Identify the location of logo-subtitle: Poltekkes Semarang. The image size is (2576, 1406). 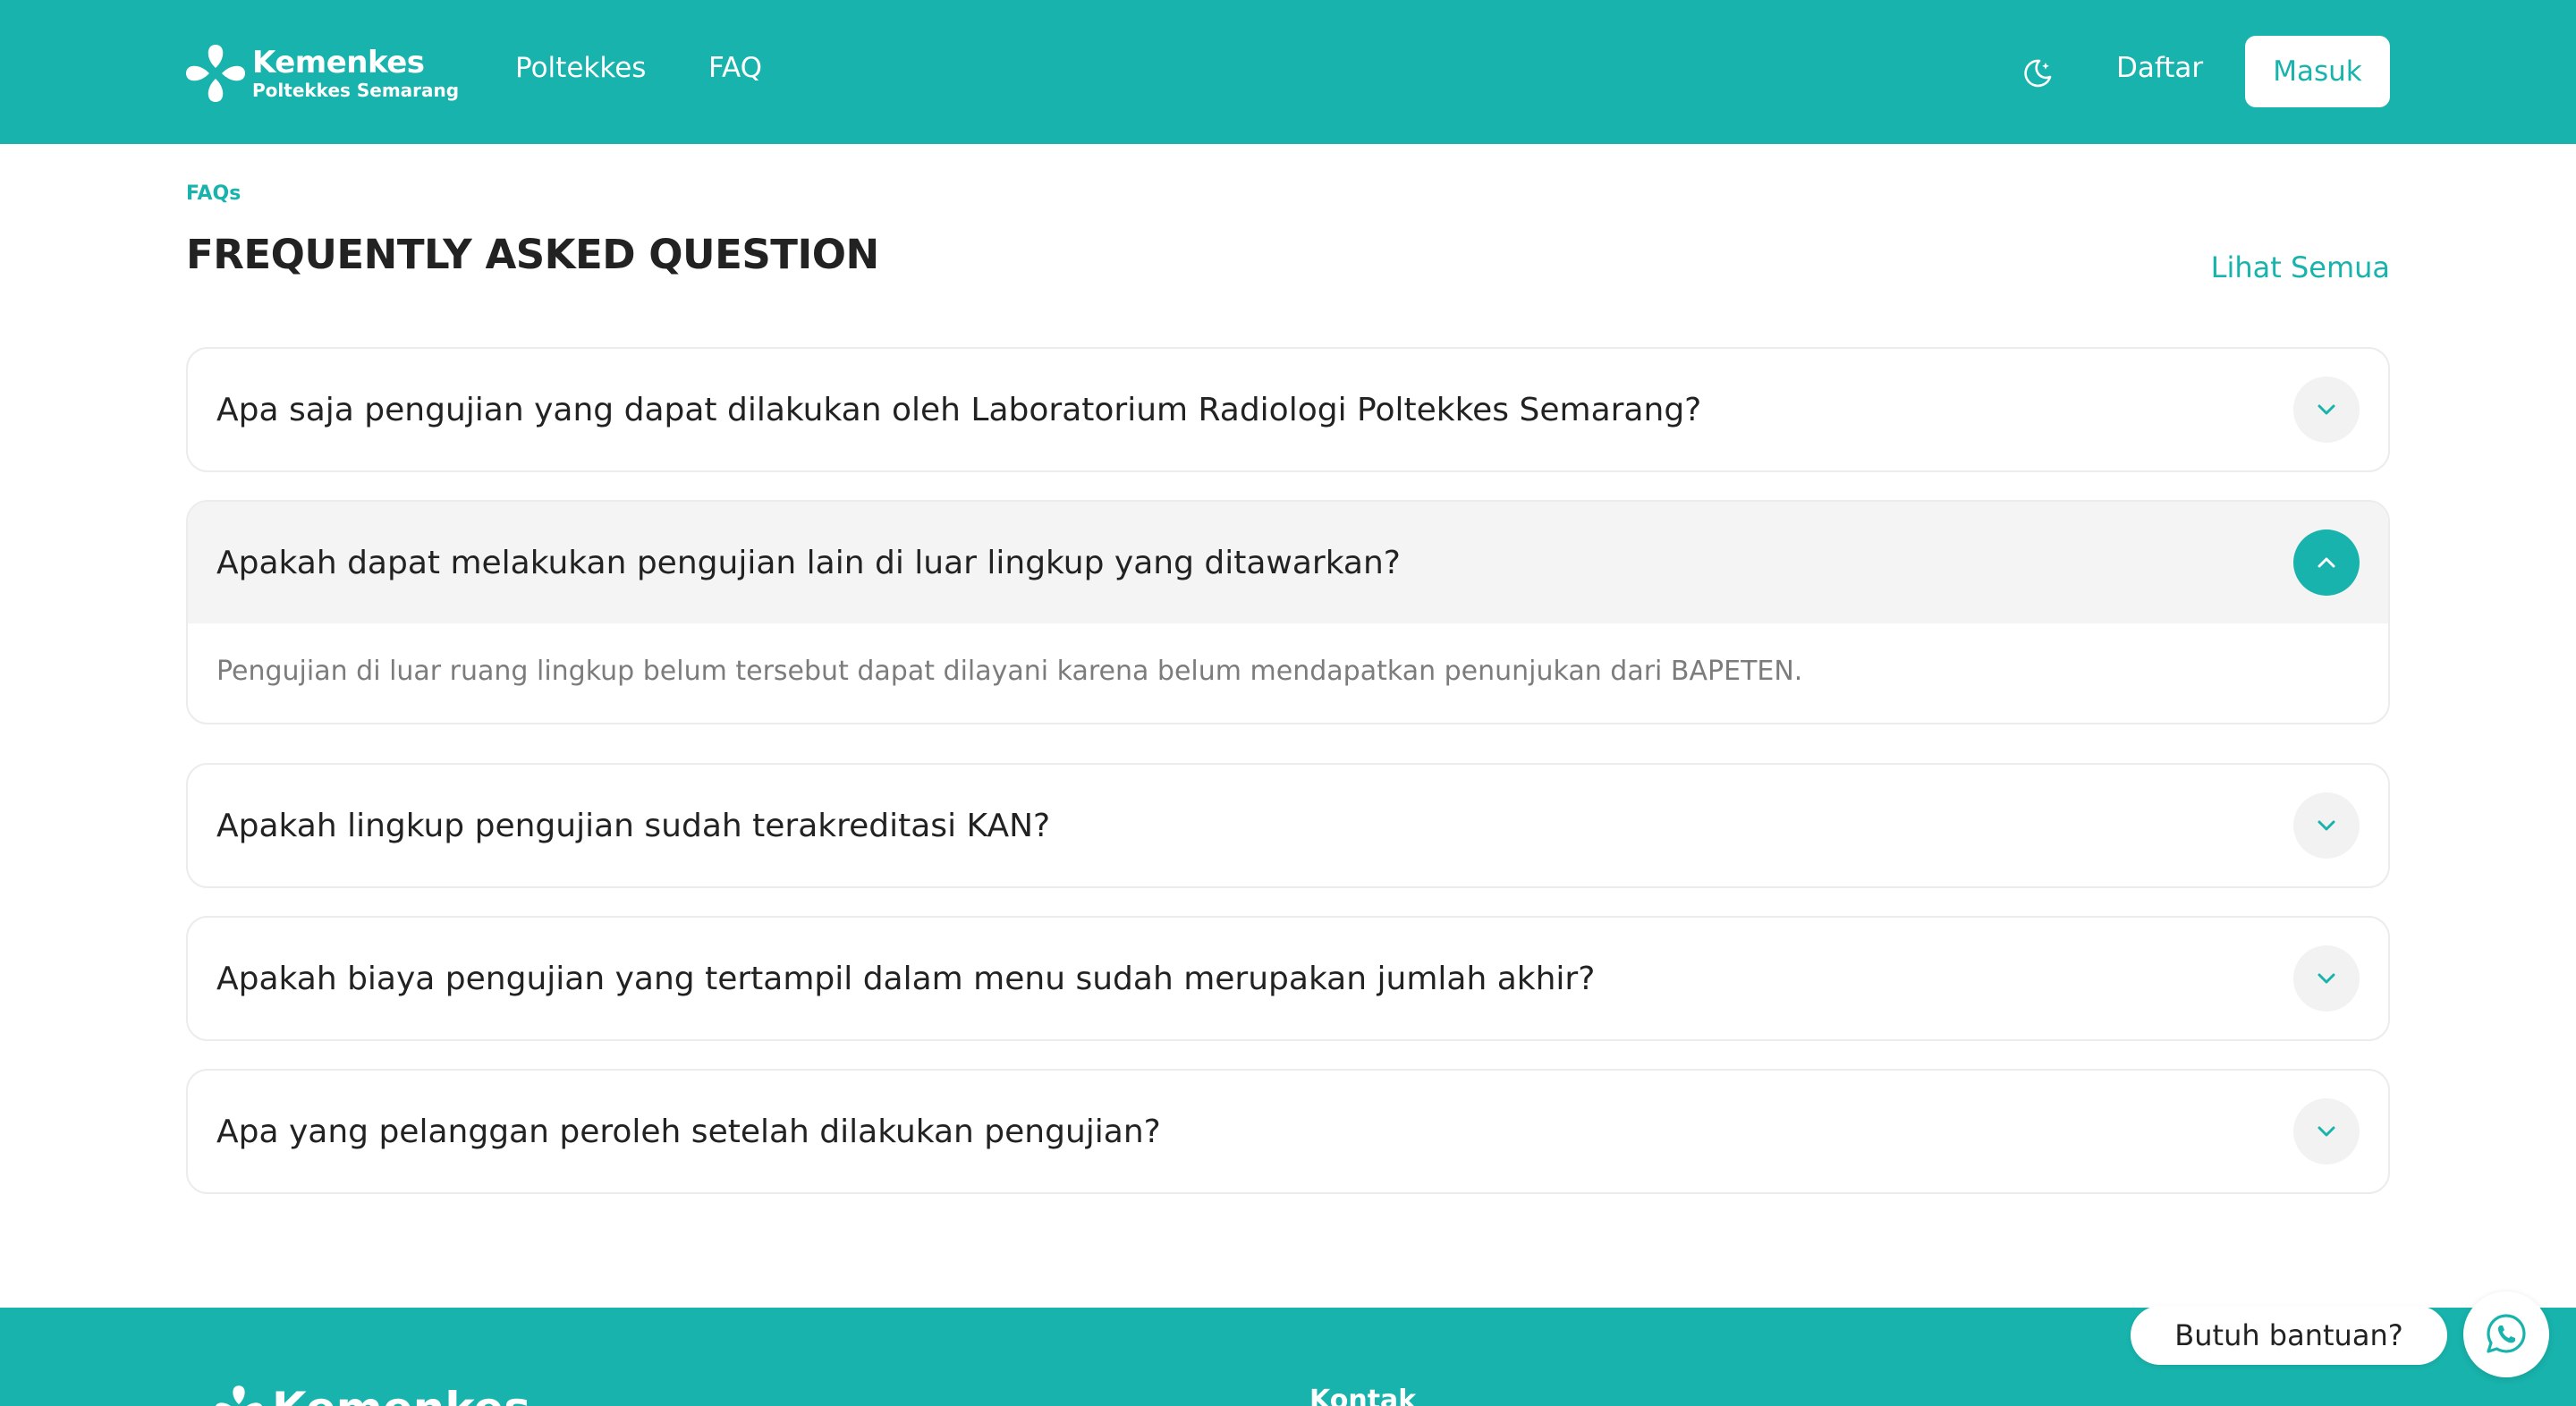
(356, 91).